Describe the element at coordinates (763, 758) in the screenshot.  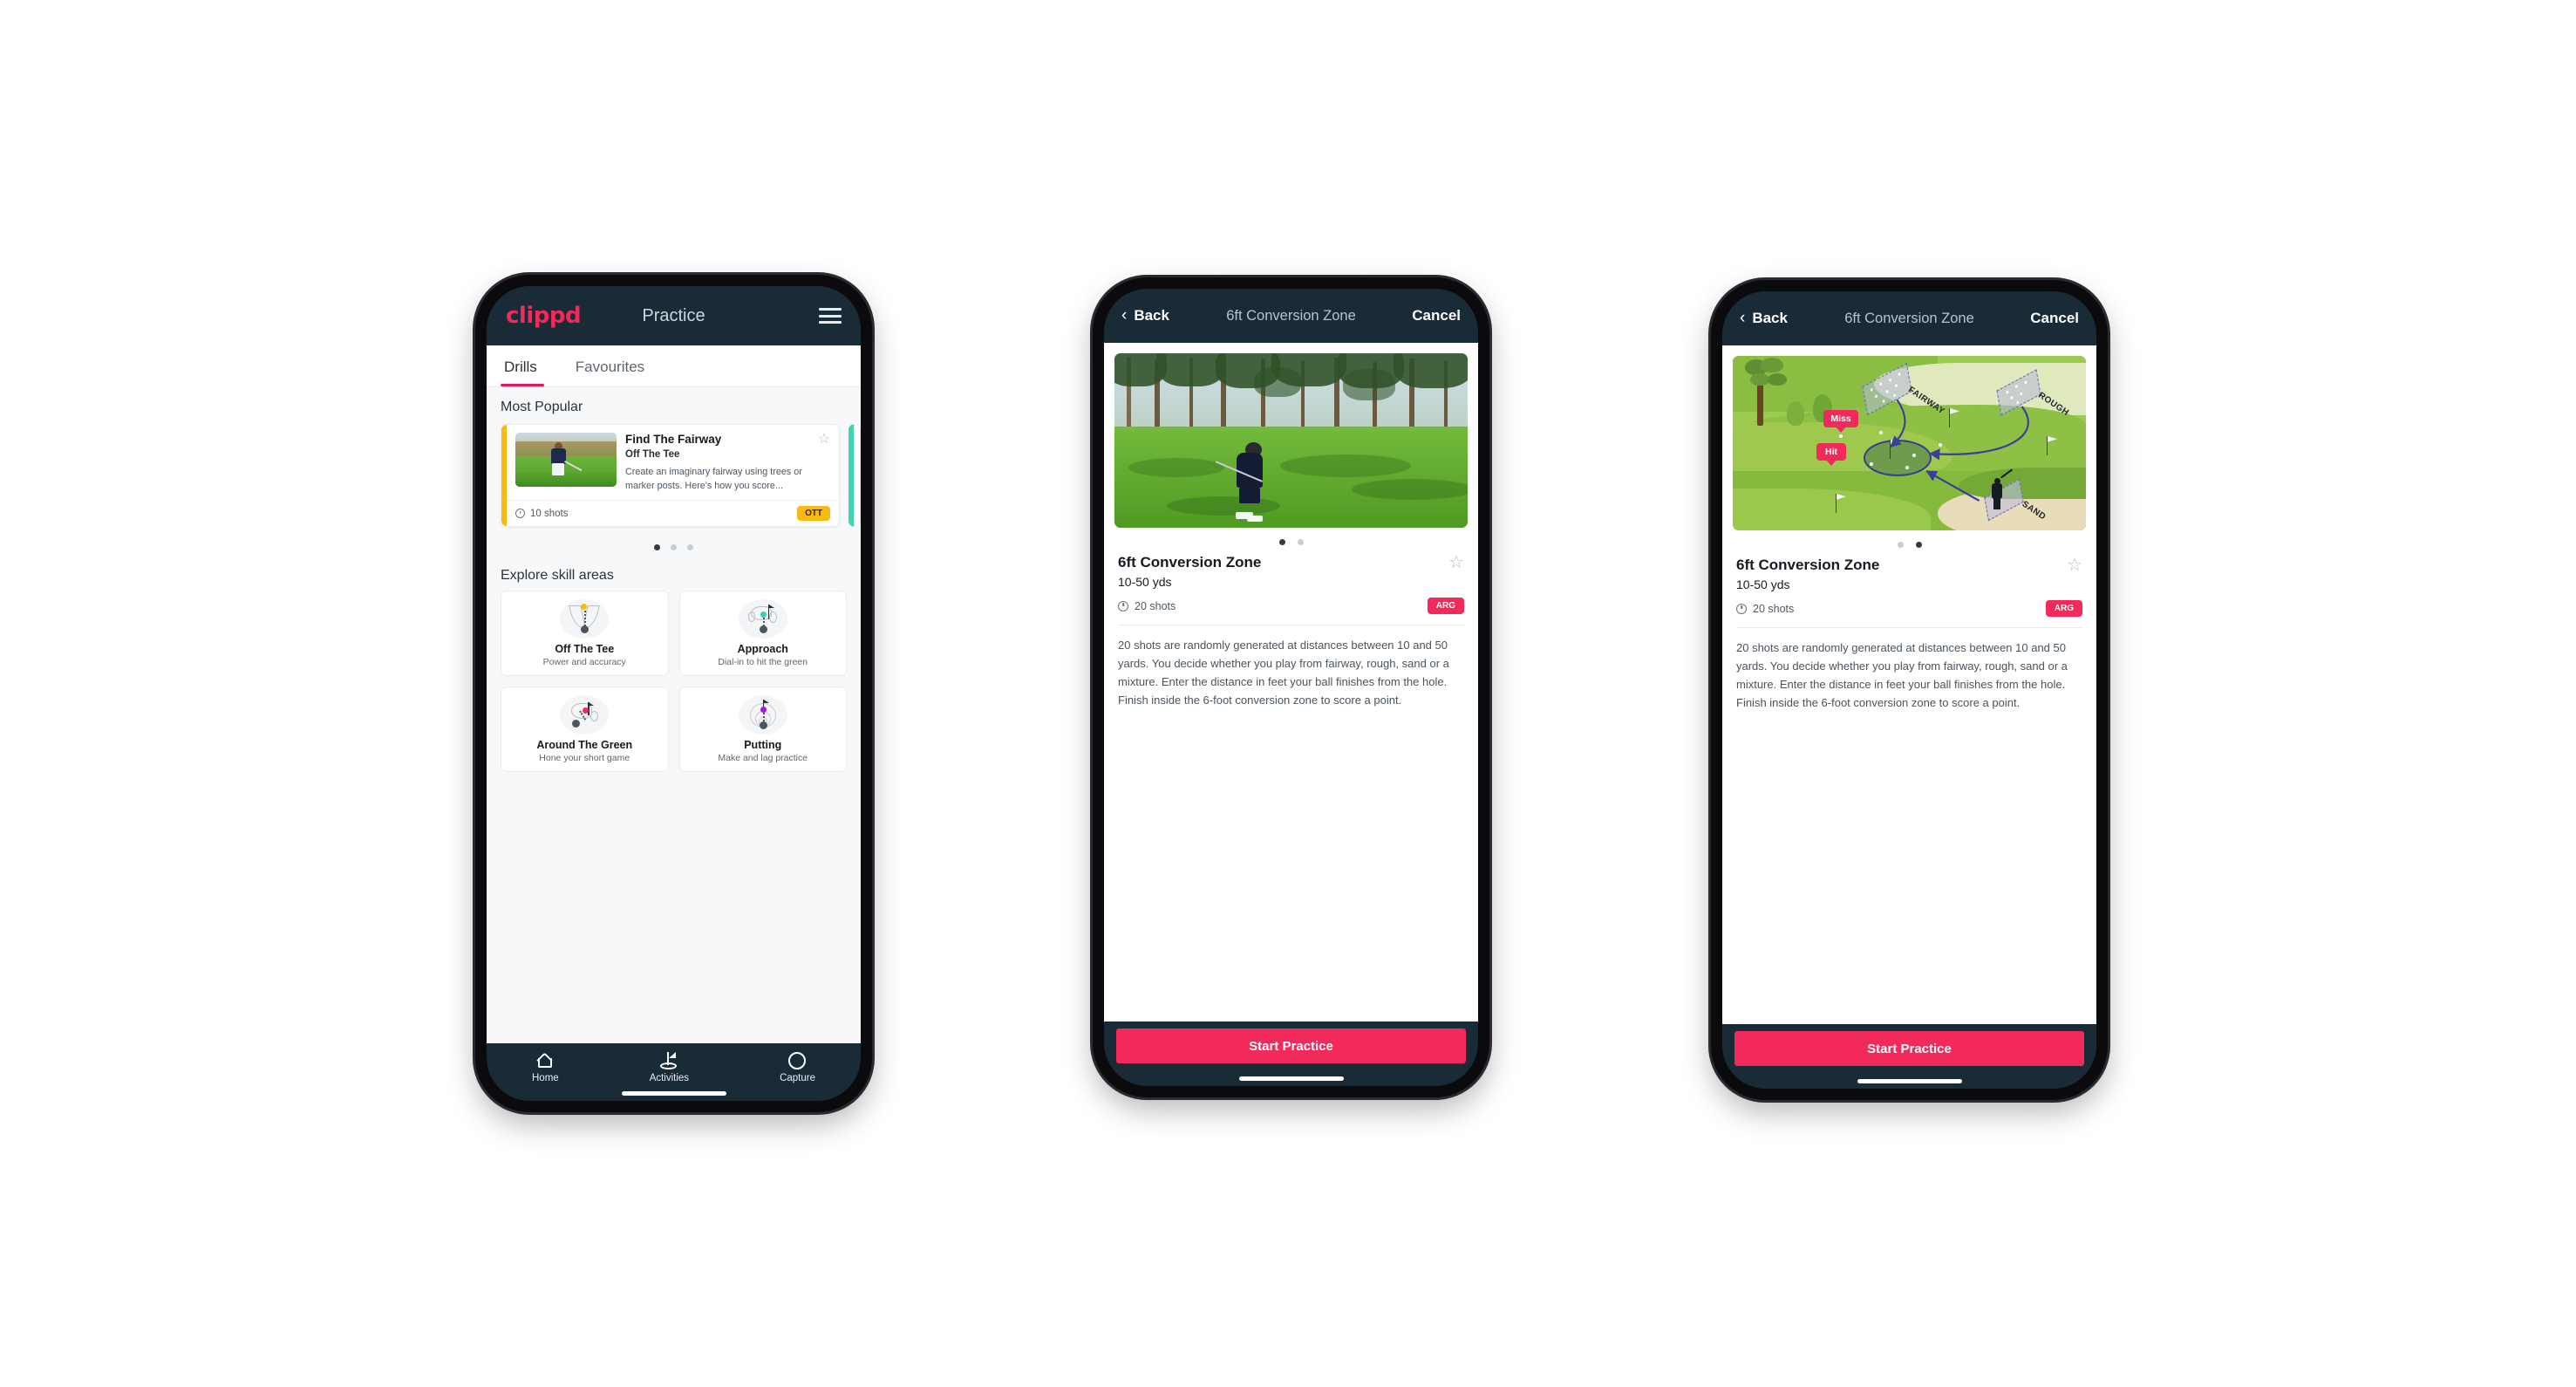
I see `skill-desc: Make and lag practice` at that location.